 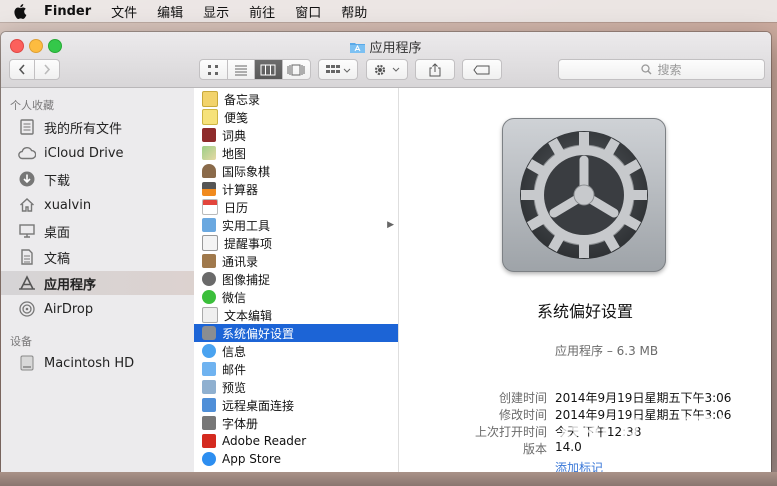 I want to click on title-bar: 应用程序 搜索, so click(x=386, y=60).